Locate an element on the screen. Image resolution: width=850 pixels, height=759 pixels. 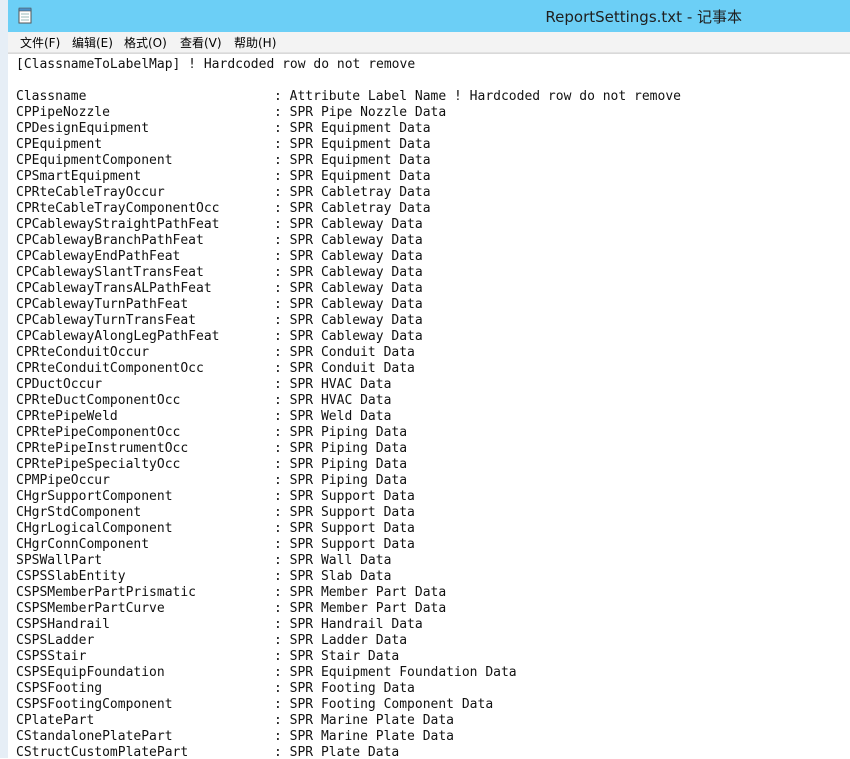
label-text: : SPR Handrail Data is located at coordinates (348, 624).